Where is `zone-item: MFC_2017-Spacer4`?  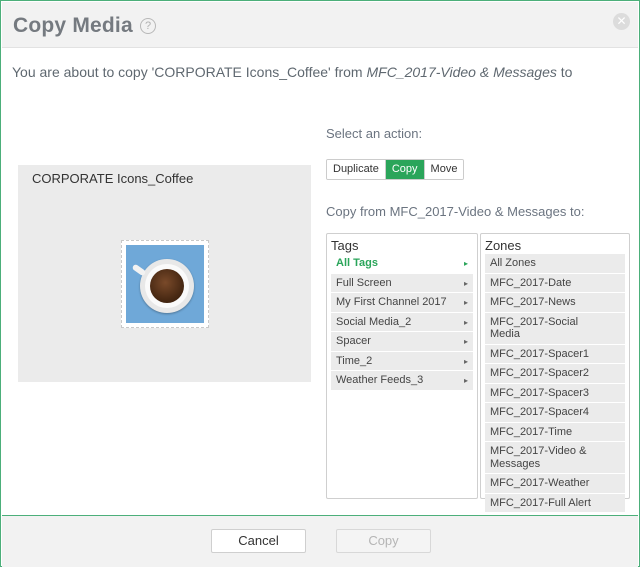
zone-item: MFC_2017-Spacer4 is located at coordinates (555, 413).